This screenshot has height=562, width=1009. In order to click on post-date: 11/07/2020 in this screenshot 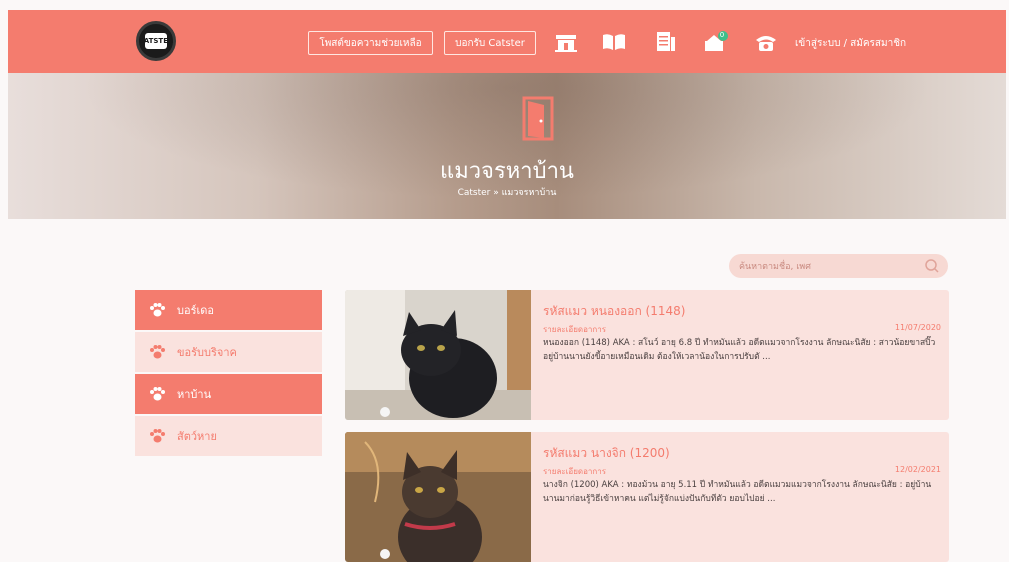, I will do `click(917, 327)`.